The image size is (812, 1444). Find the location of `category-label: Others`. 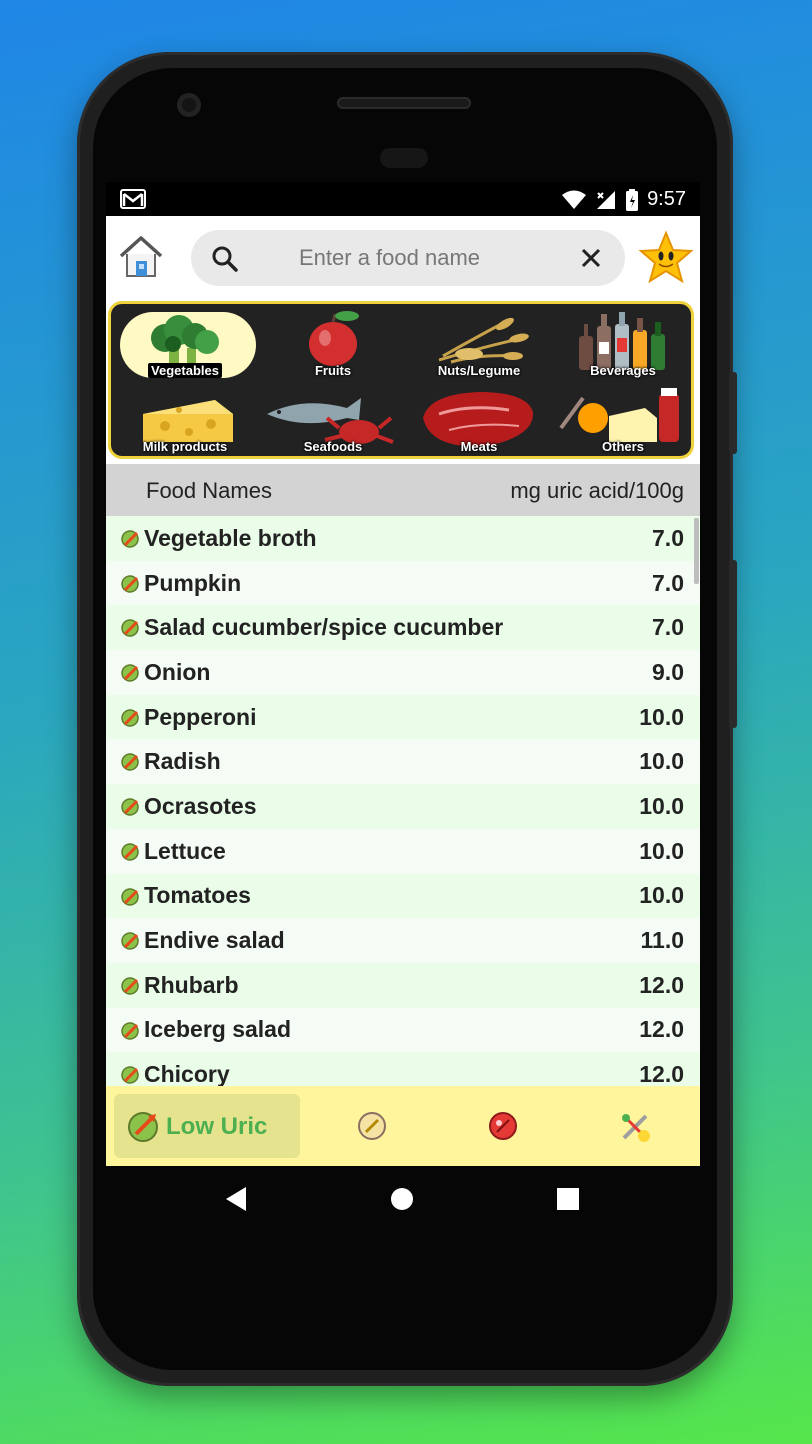

category-label: Others is located at coordinates (623, 446).